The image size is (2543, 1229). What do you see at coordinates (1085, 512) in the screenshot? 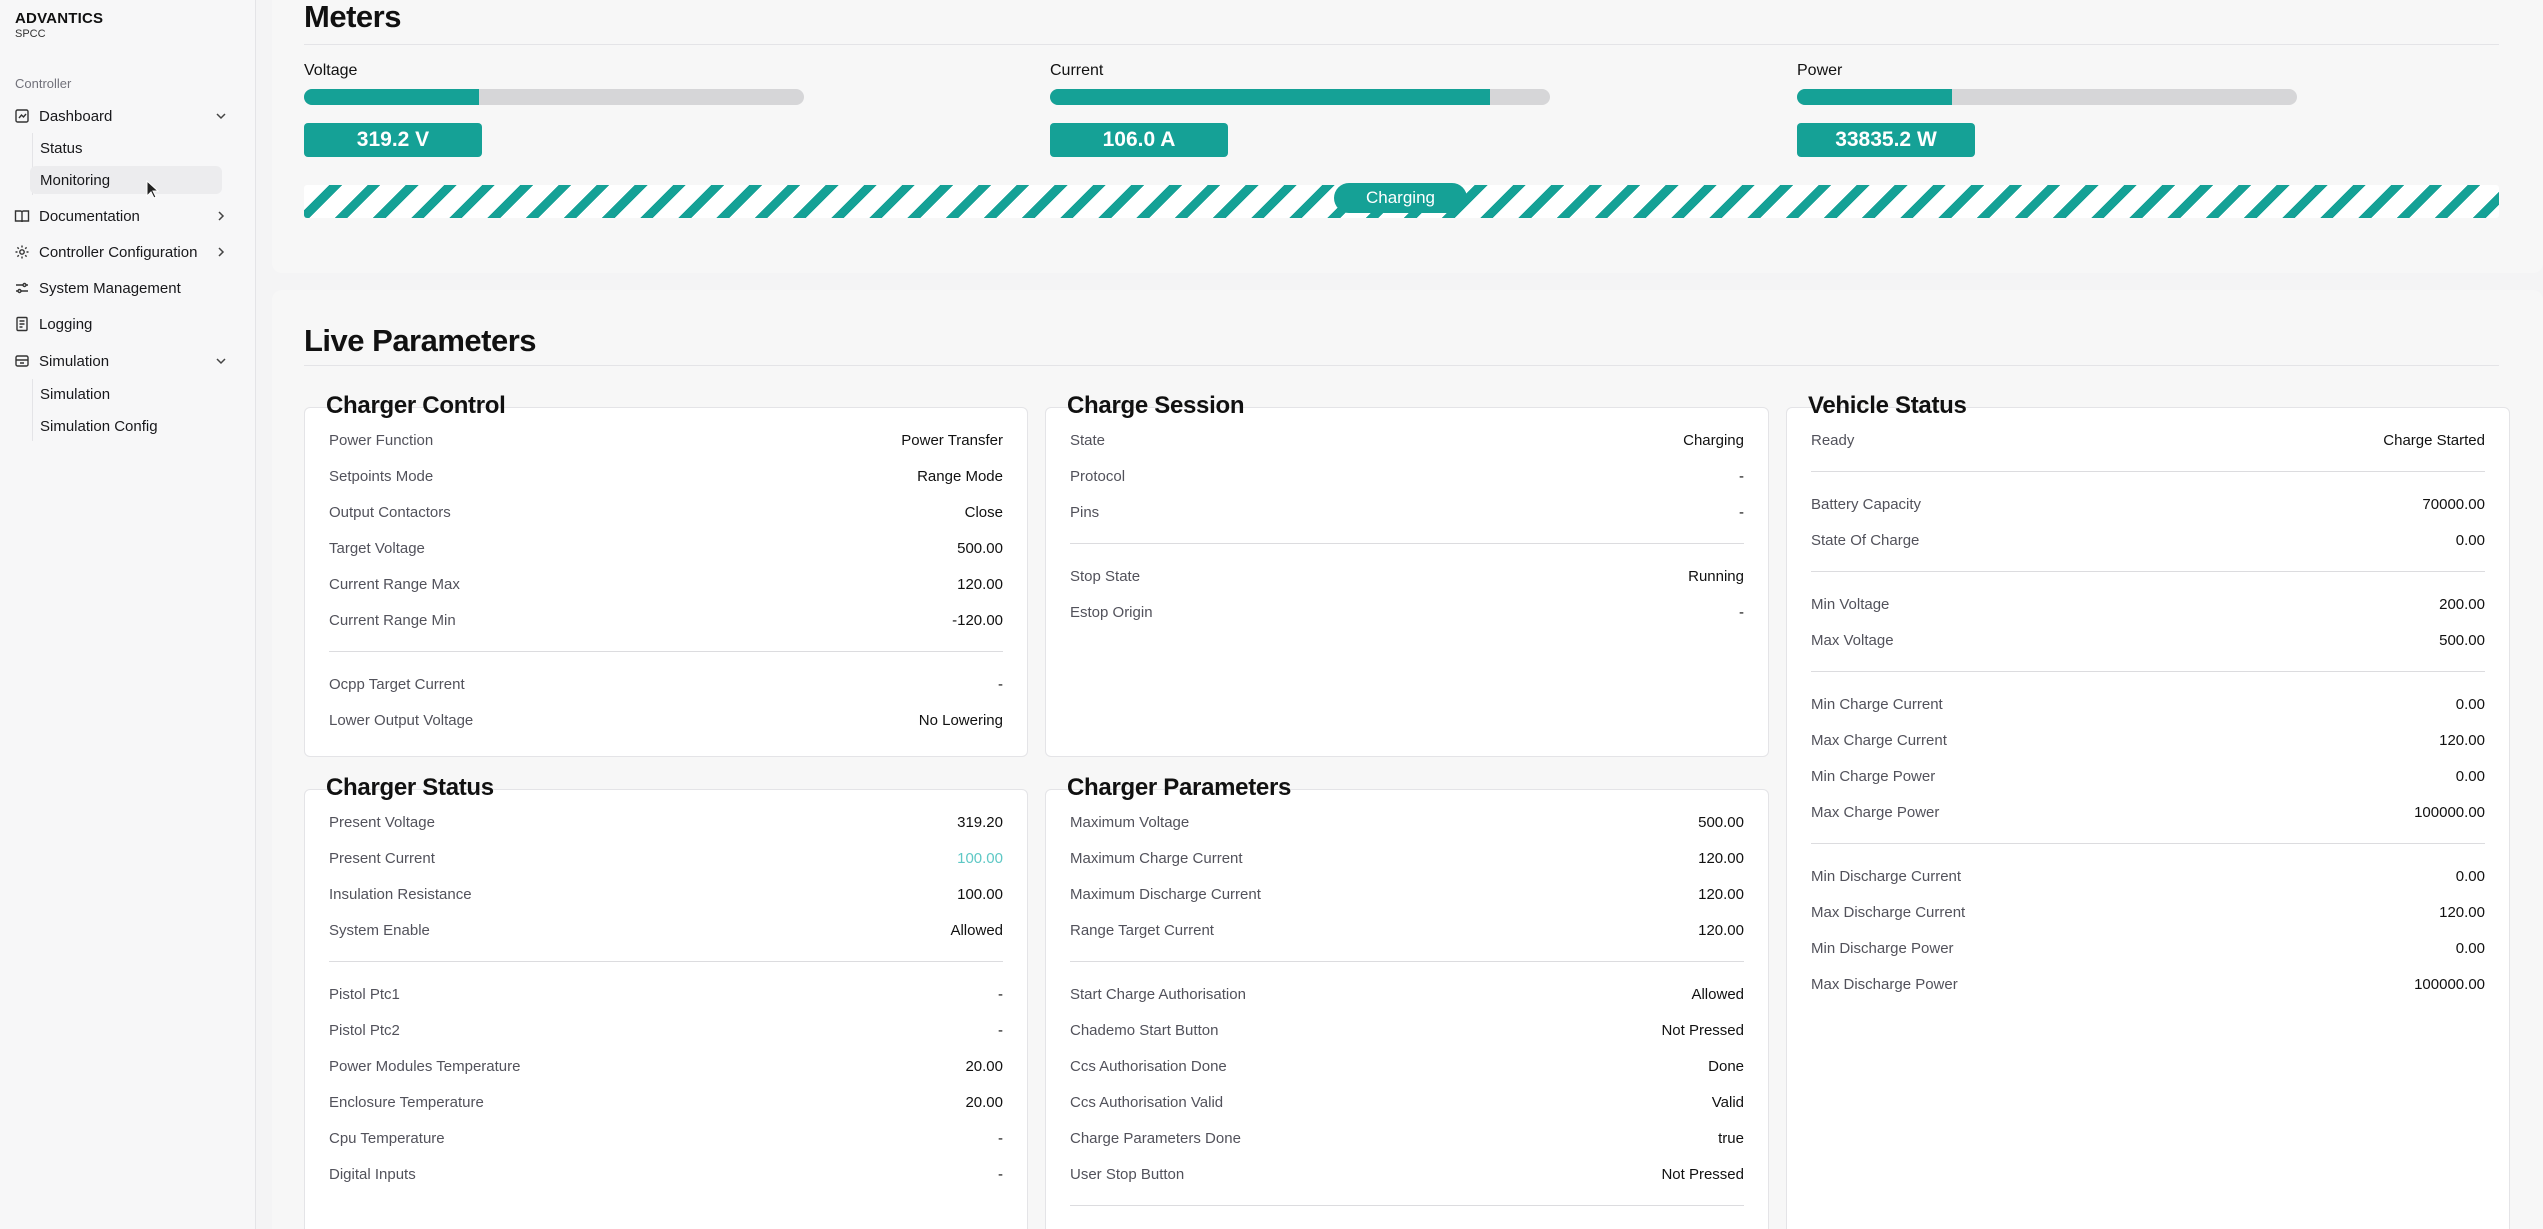
I see `parameter-label: Pins` at bounding box center [1085, 512].